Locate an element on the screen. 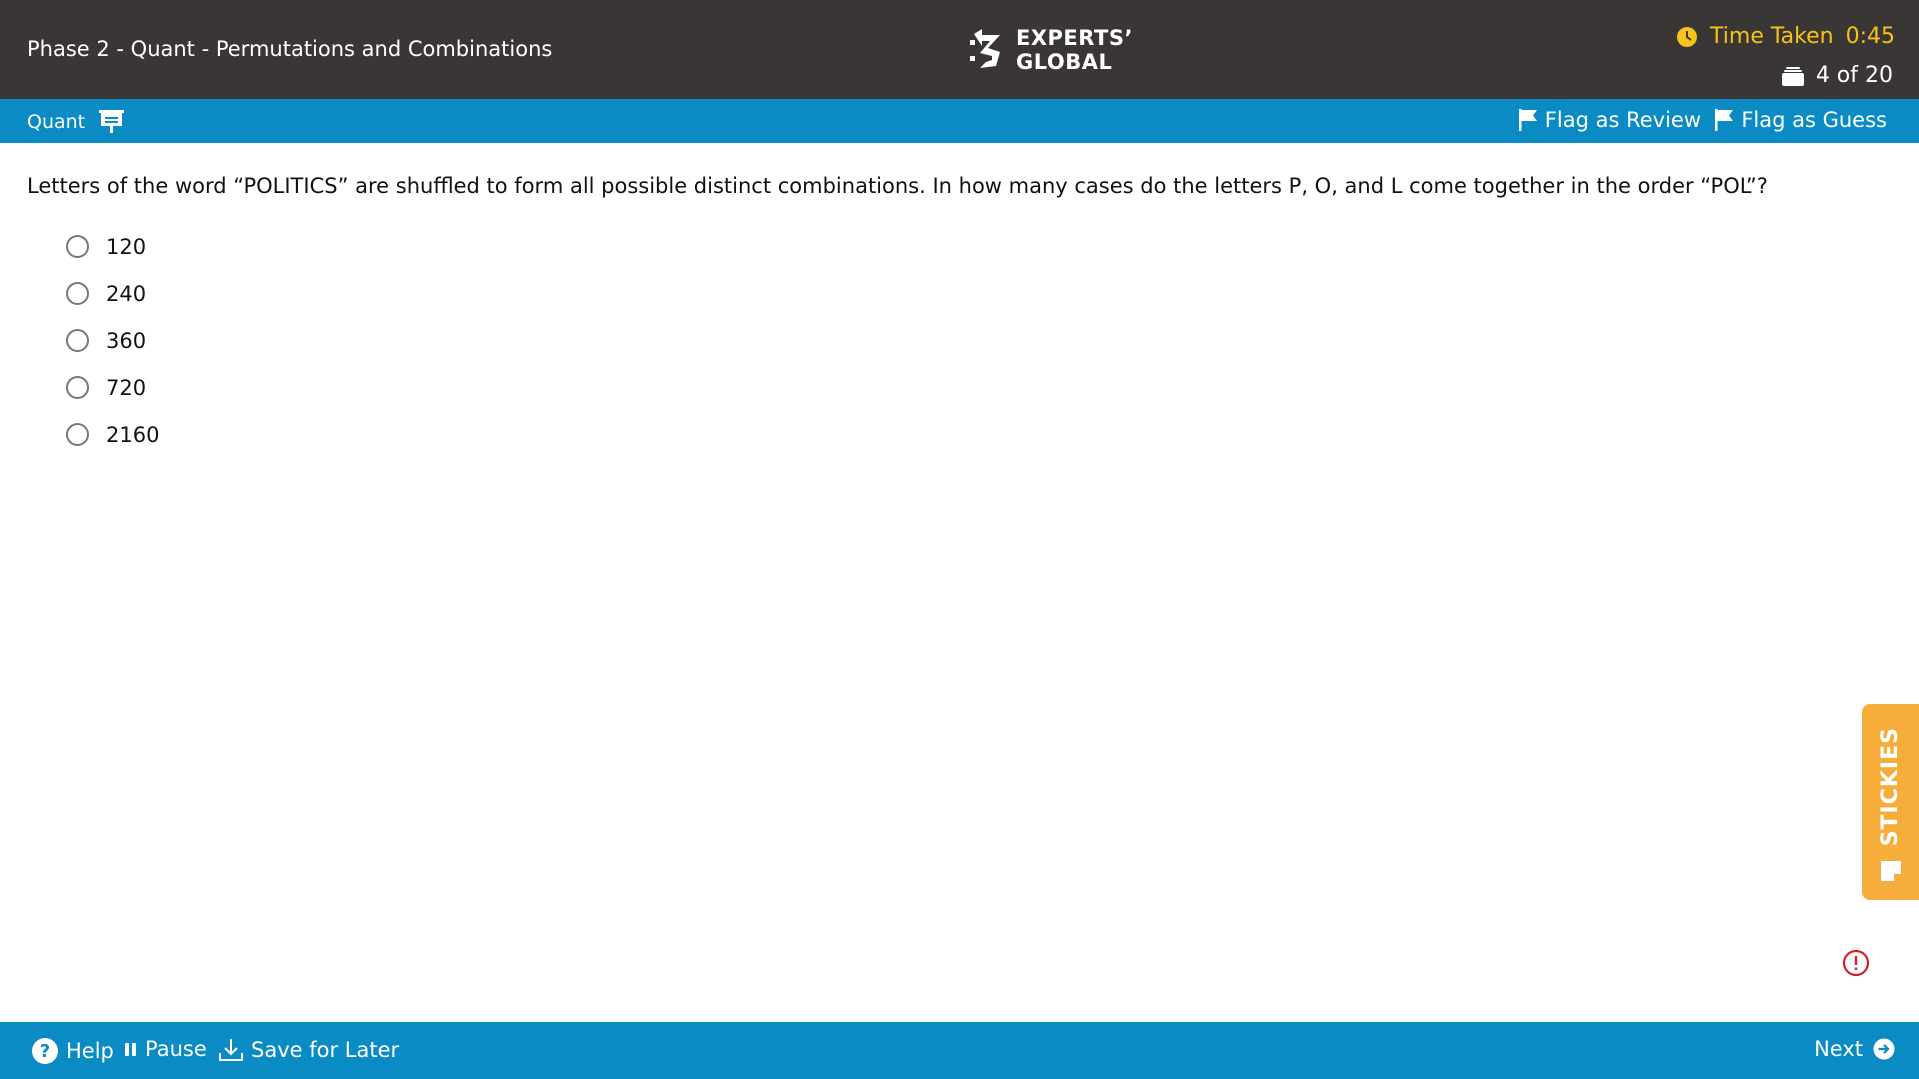 The height and width of the screenshot is (1079, 1919). progress-text: 4 of 20 is located at coordinates (1854, 75).